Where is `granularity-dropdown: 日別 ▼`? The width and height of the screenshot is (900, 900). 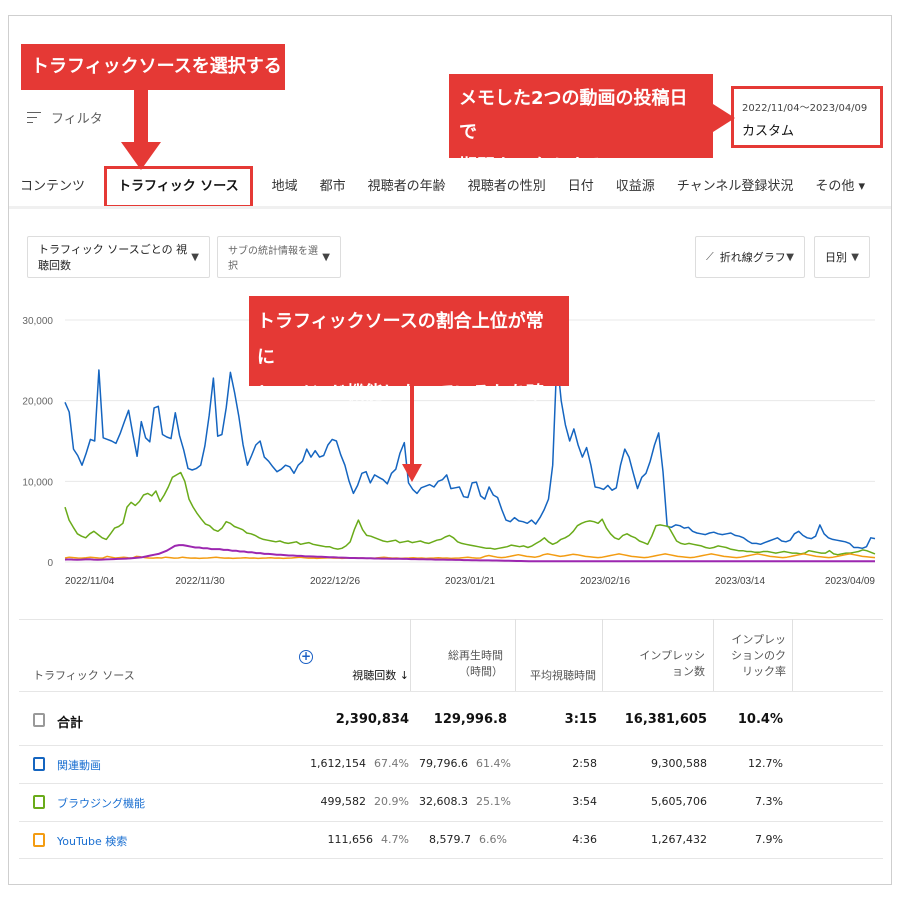
granularity-dropdown: 日別 ▼ is located at coordinates (842, 257).